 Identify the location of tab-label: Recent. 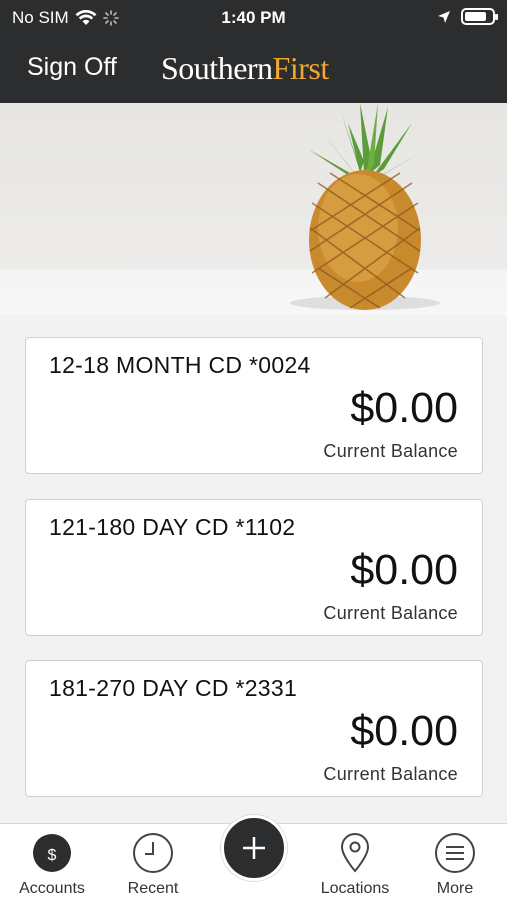
(153, 888).